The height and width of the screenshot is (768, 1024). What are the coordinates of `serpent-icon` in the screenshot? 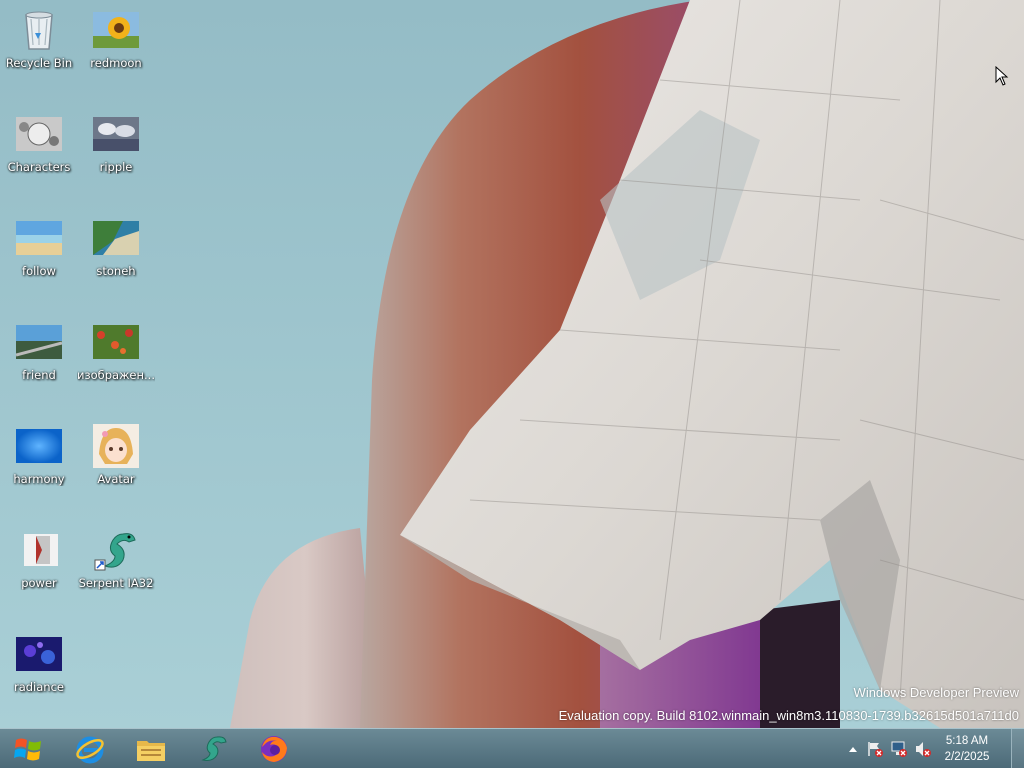 It's located at (214, 748).